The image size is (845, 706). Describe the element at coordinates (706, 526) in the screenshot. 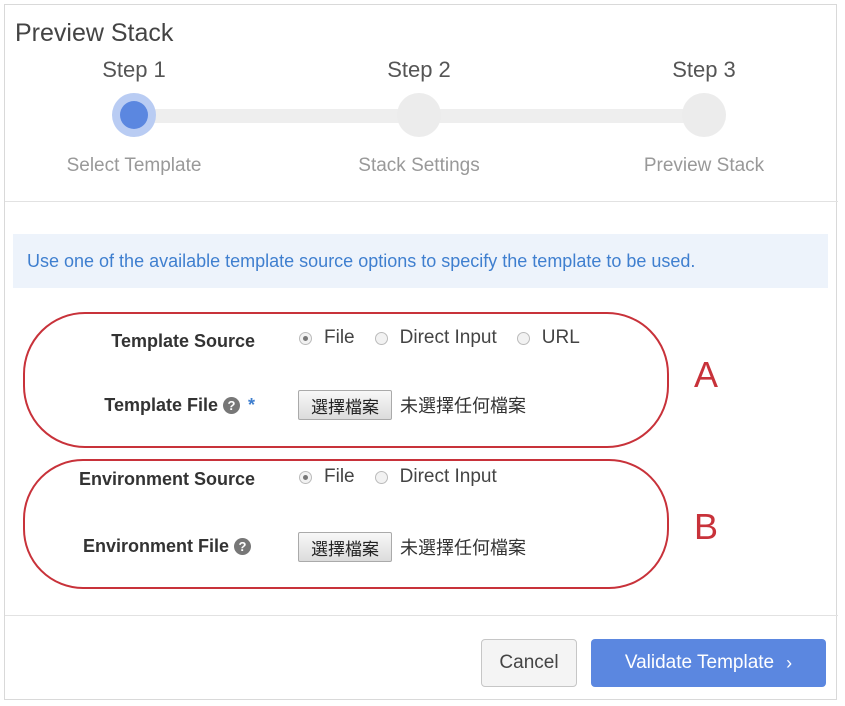

I see `annotation-label-b: B` at that location.